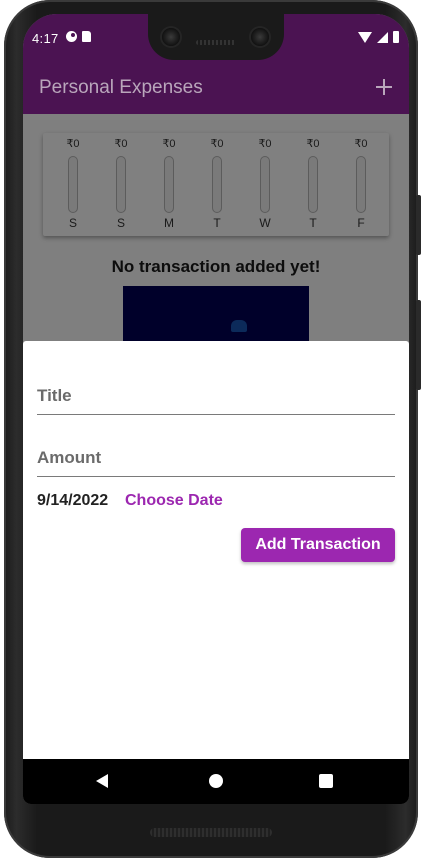 The image size is (423, 860). Describe the element at coordinates (216, 88) in the screenshot. I see `app-bar: Personal Expenses` at that location.